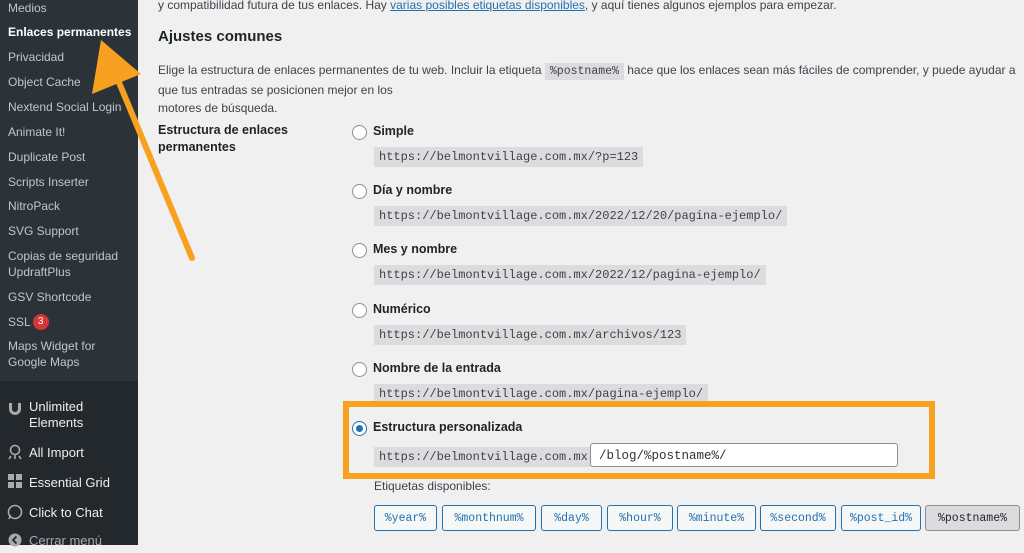 This screenshot has width=1024, height=553. What do you see at coordinates (15, 453) in the screenshot?
I see `all-import-icon` at bounding box center [15, 453].